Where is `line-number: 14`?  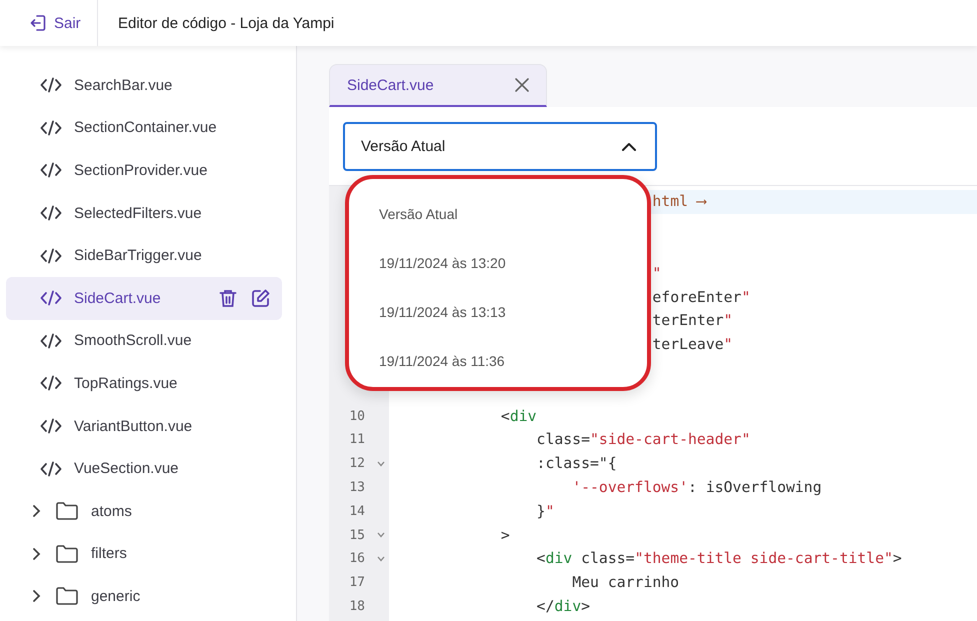 line-number: 14 is located at coordinates (356, 511).